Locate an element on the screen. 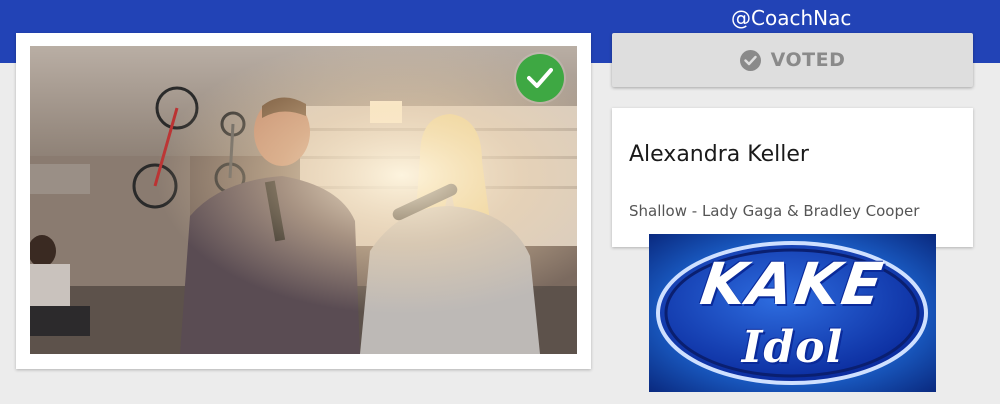  user-handle: @CoachNac is located at coordinates (791, 18).